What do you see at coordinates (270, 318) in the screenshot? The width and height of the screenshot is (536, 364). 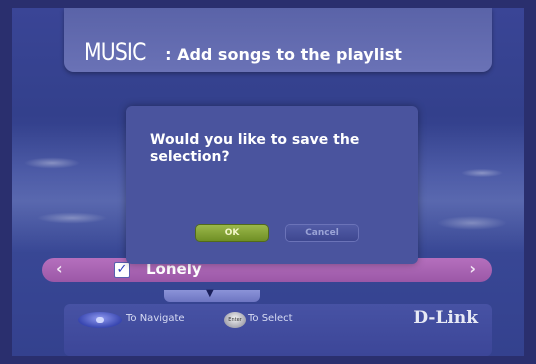 I see `select-hint: To Select` at bounding box center [270, 318].